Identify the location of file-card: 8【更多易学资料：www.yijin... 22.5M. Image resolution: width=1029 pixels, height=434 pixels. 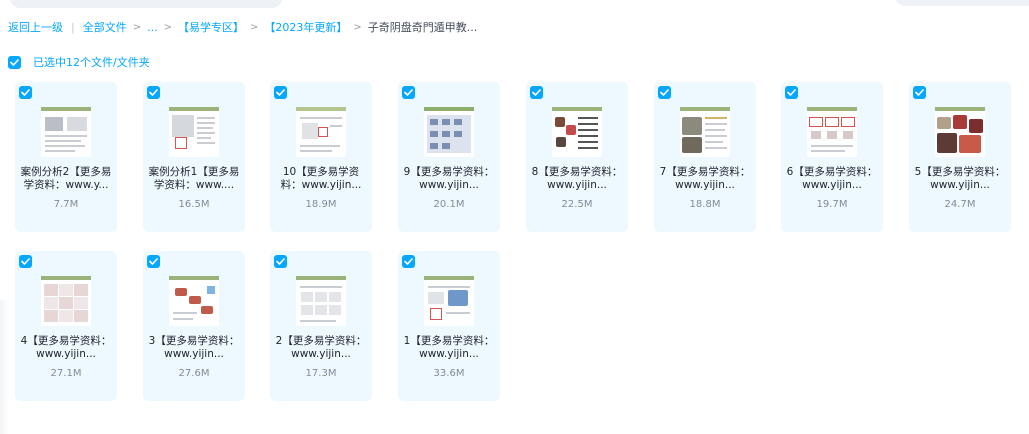
(577, 157).